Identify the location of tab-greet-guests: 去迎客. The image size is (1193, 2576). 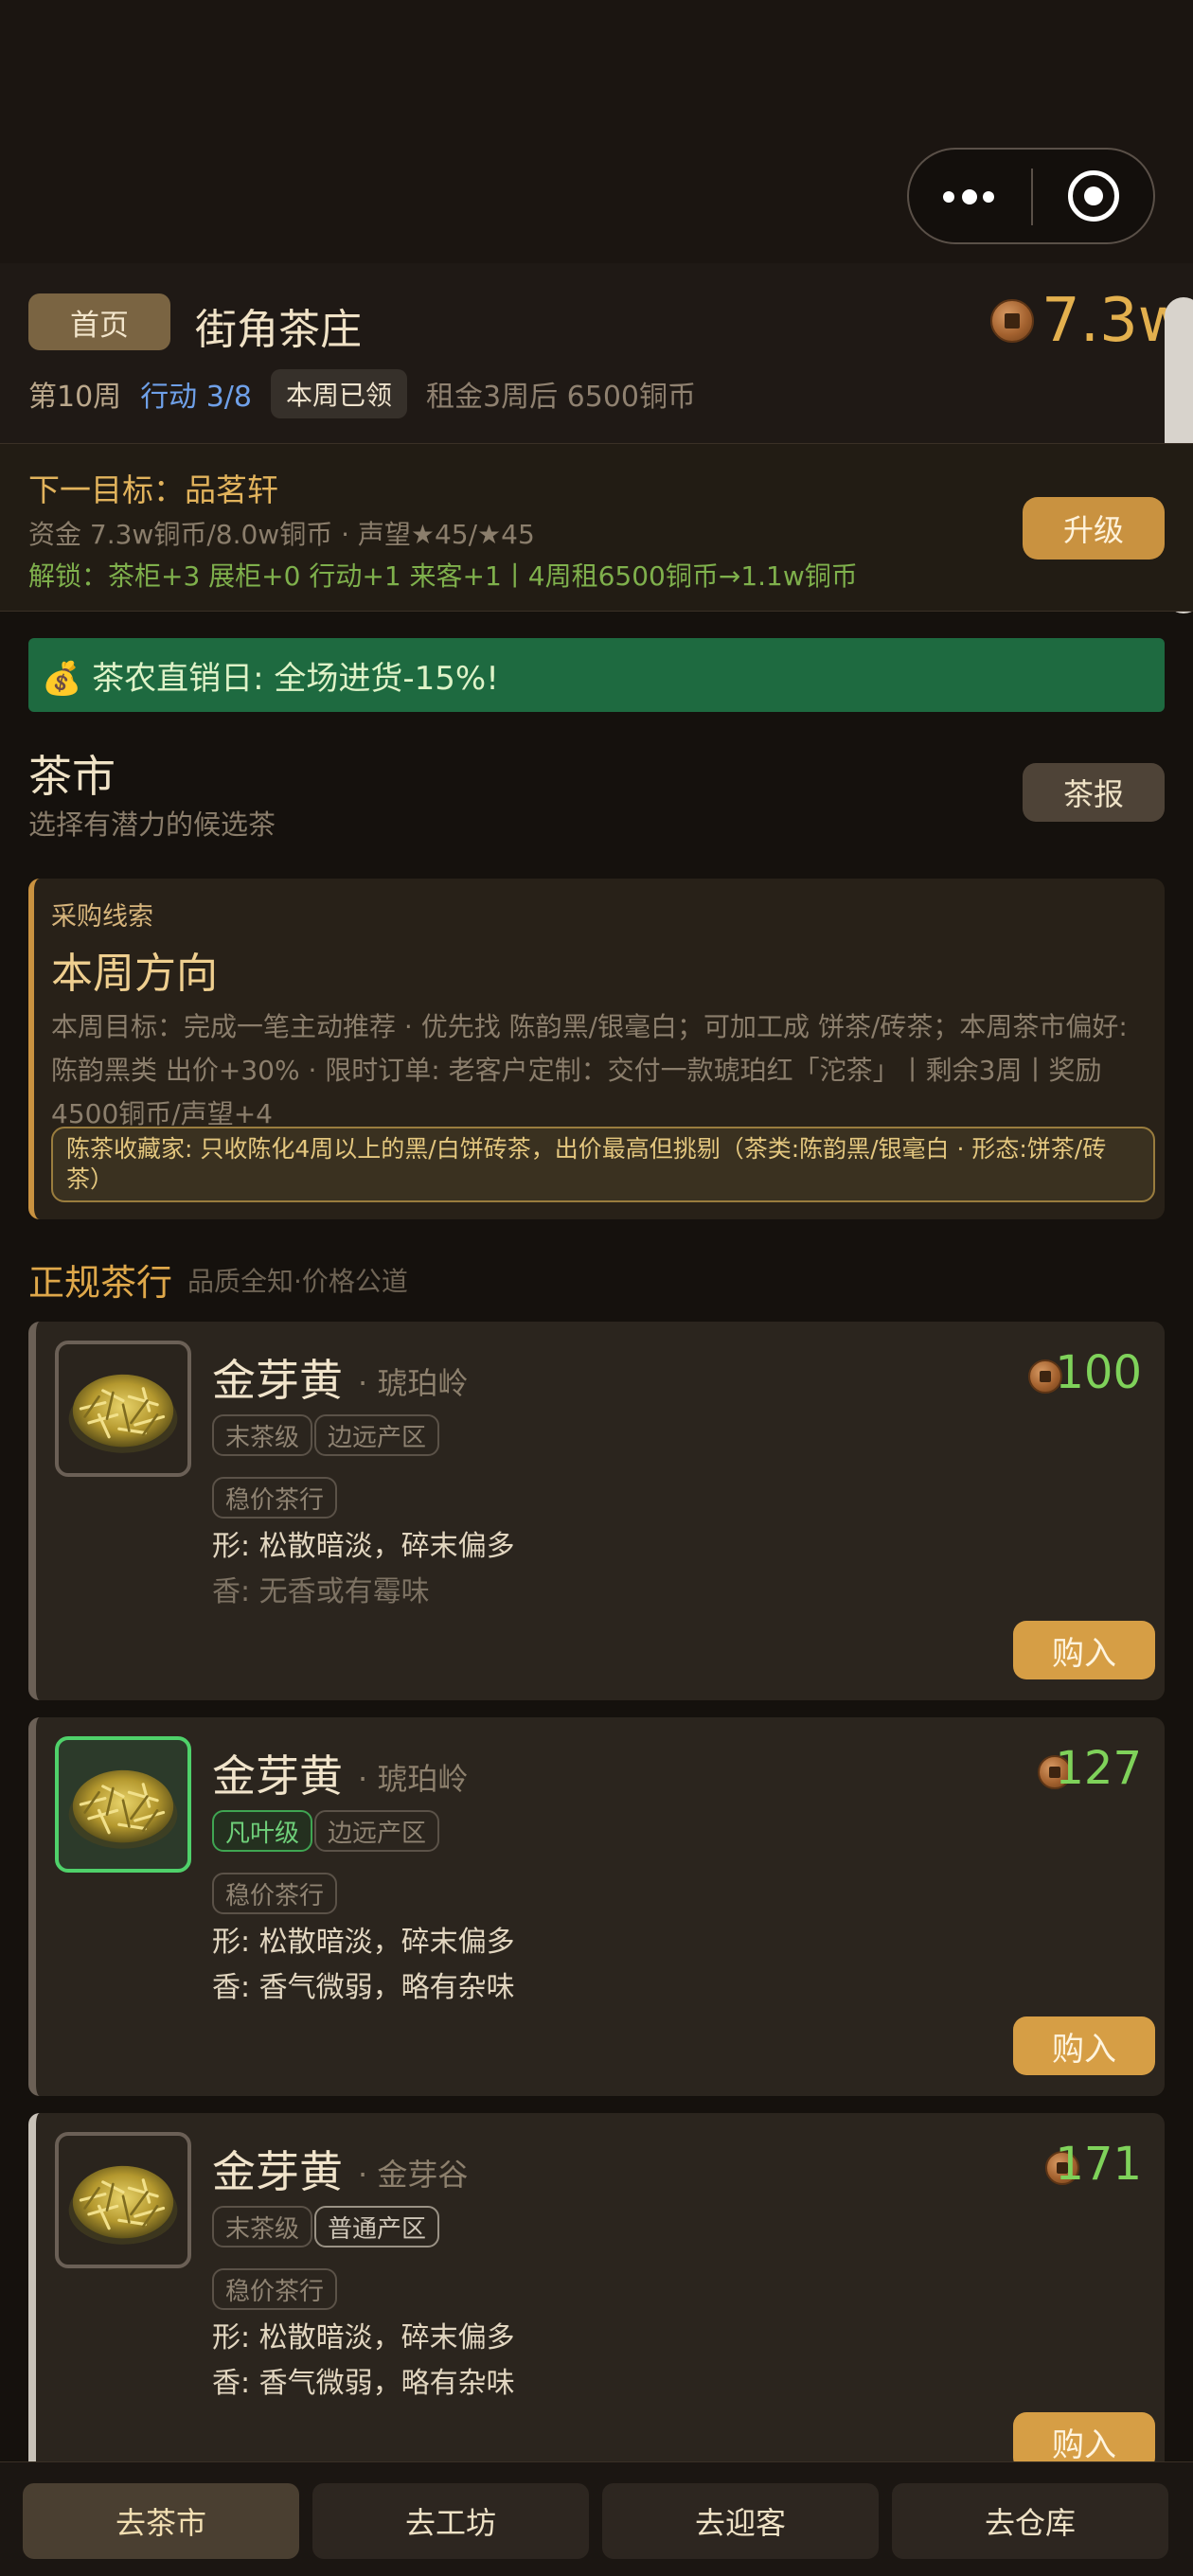
(740, 2521).